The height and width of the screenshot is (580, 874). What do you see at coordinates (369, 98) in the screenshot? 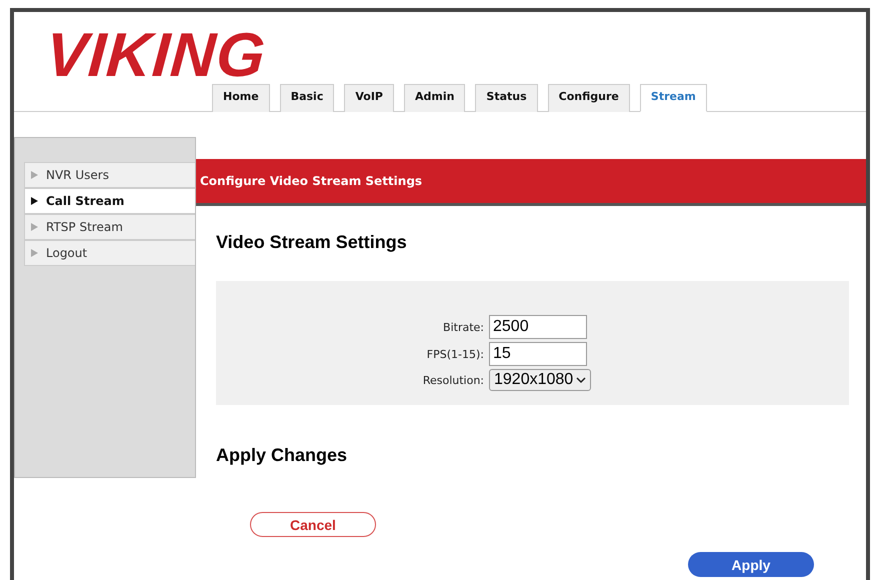
I see `nav-tab: VoIP` at bounding box center [369, 98].